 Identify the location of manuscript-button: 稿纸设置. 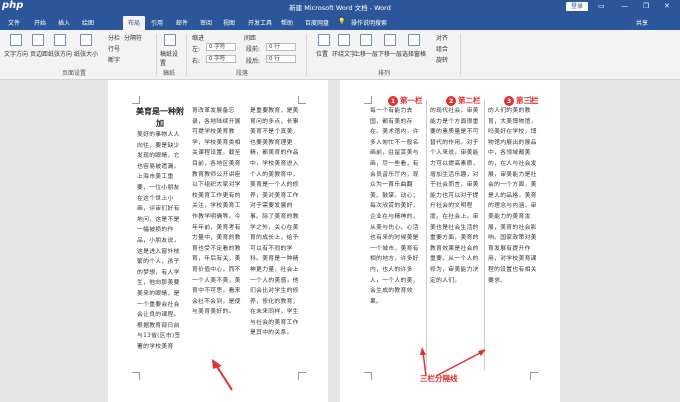
(170, 58).